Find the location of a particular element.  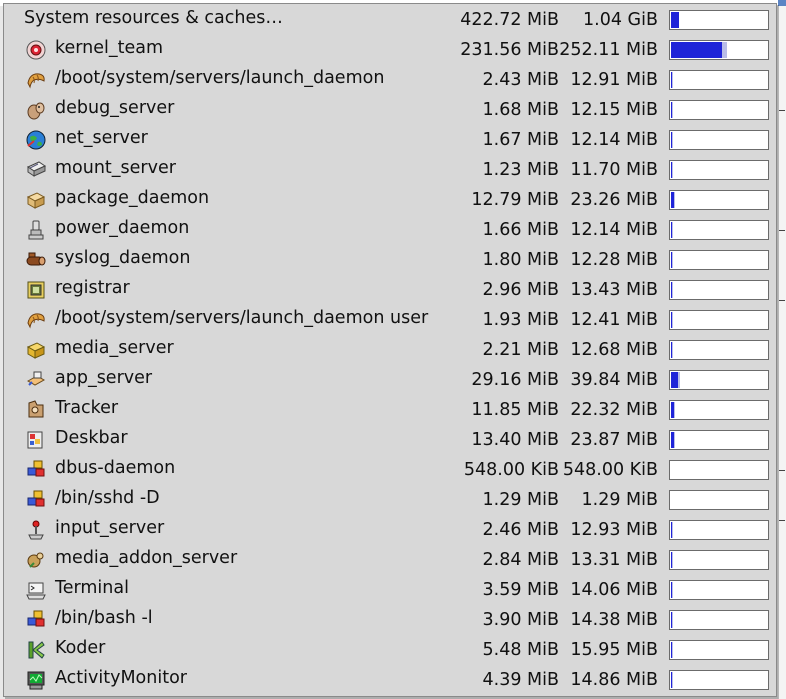

plug-icon is located at coordinates (36, 230).